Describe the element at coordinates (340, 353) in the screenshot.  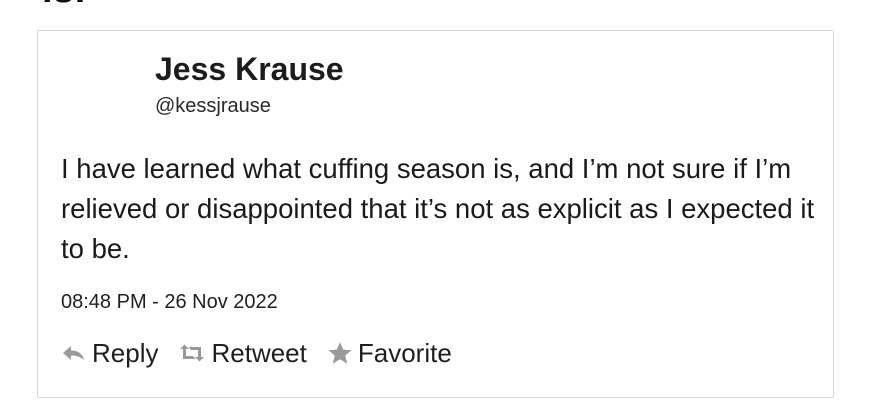
I see `star-icon` at that location.